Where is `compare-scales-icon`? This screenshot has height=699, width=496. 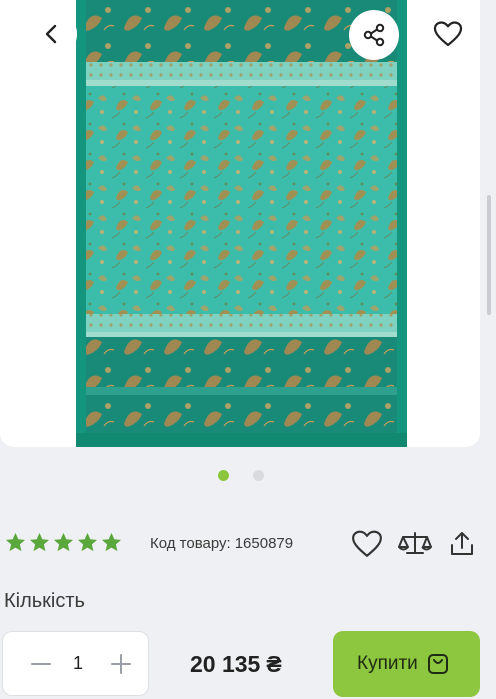
compare-scales-icon is located at coordinates (415, 543).